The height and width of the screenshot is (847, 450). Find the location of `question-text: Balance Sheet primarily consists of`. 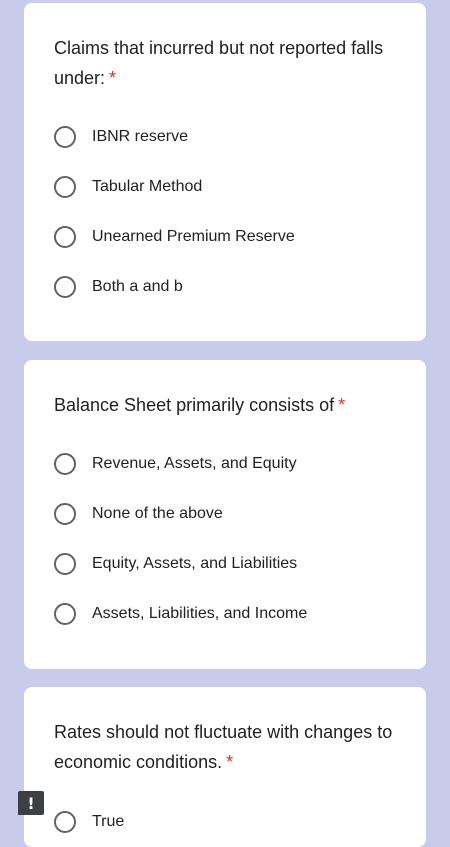

question-text: Balance Sheet primarily consists of is located at coordinates (194, 405).